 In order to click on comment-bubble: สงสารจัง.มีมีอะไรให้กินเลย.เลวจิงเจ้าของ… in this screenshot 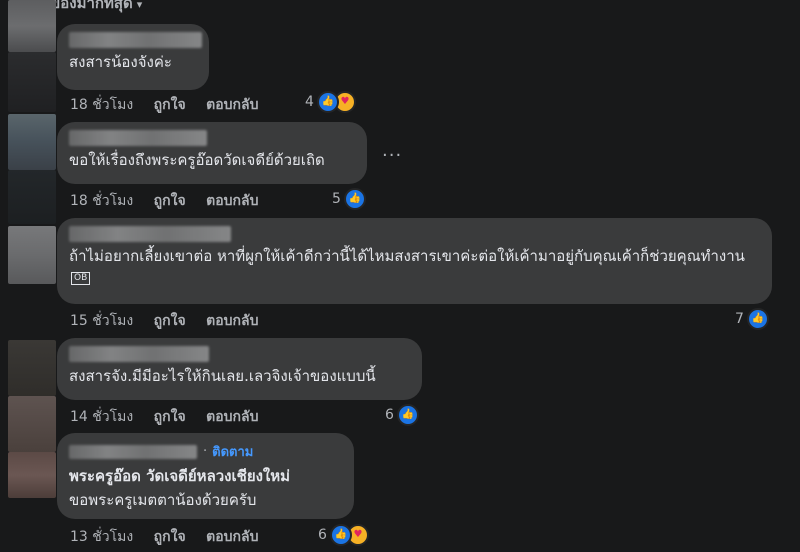, I will do `click(239, 369)`.